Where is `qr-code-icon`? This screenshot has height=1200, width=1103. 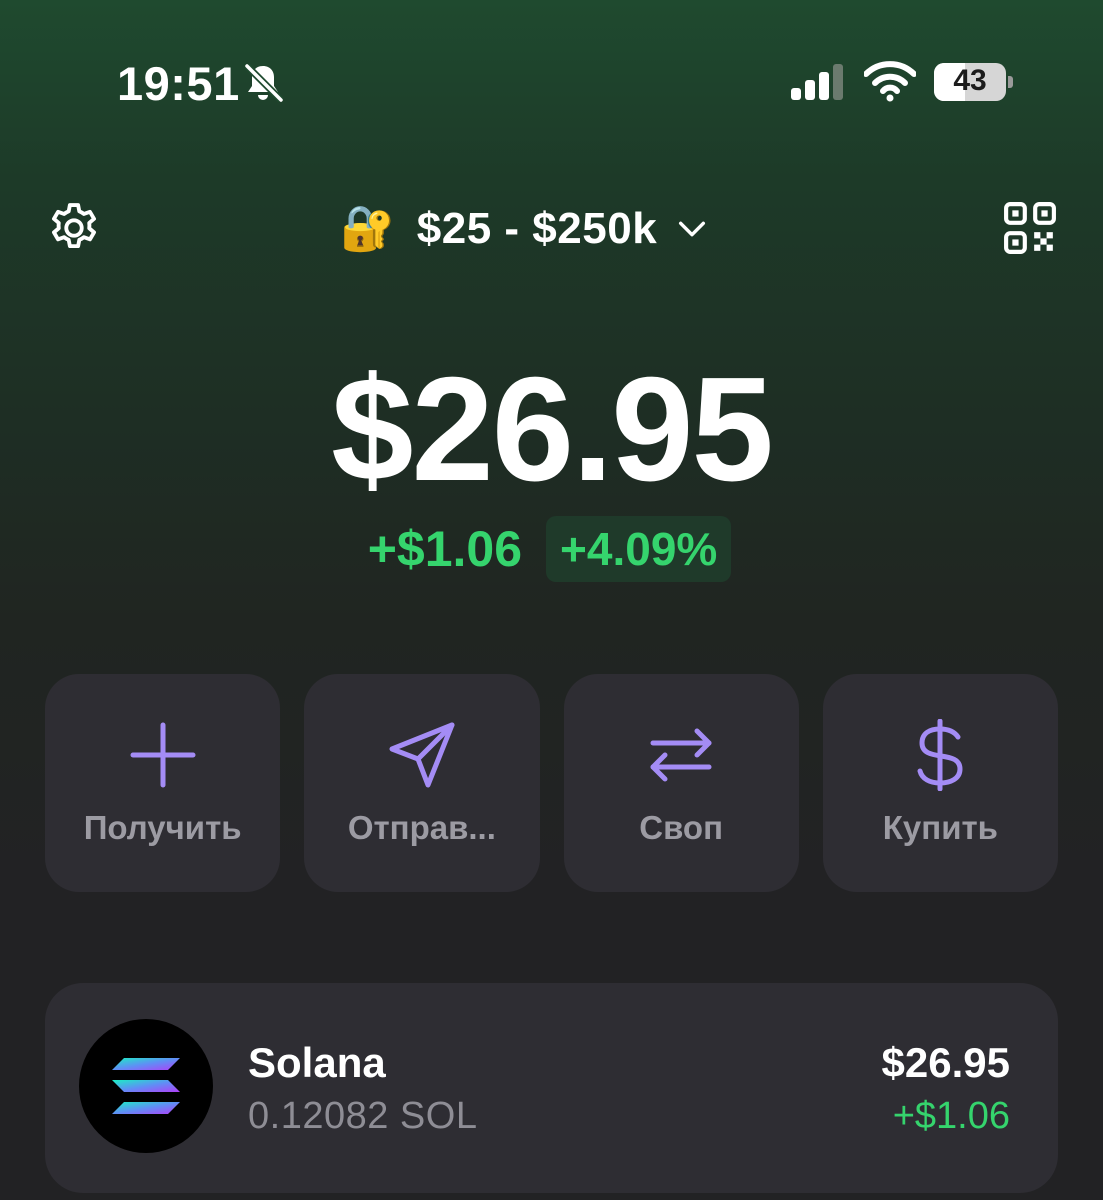 qr-code-icon is located at coordinates (1030, 228).